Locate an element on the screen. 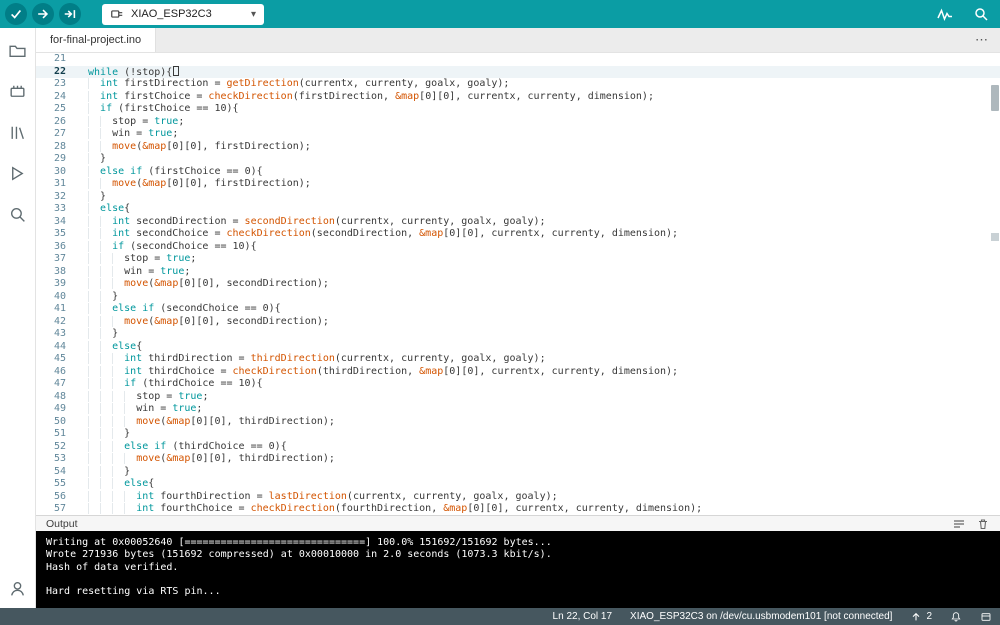 The width and height of the screenshot is (1000, 625). sidebar-item-sketchbook is located at coordinates (18, 50).